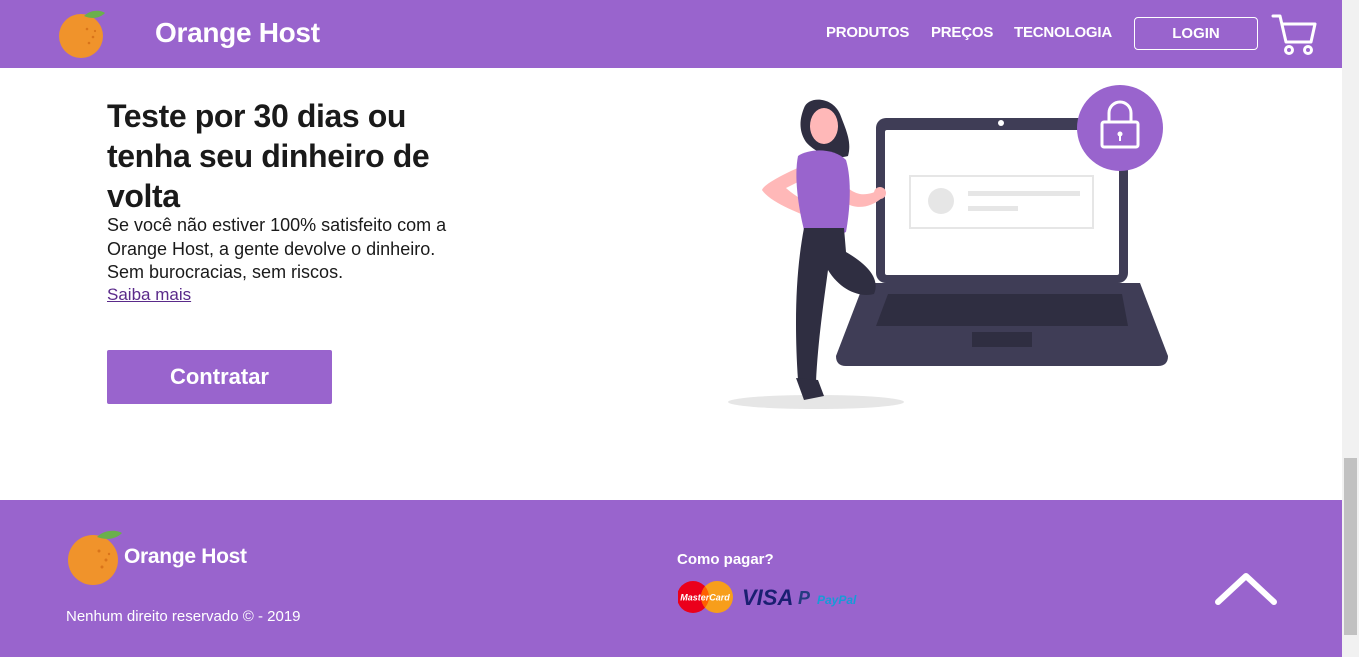  Describe the element at coordinates (237, 33) in the screenshot. I see `brand-name: Orange Host` at that location.